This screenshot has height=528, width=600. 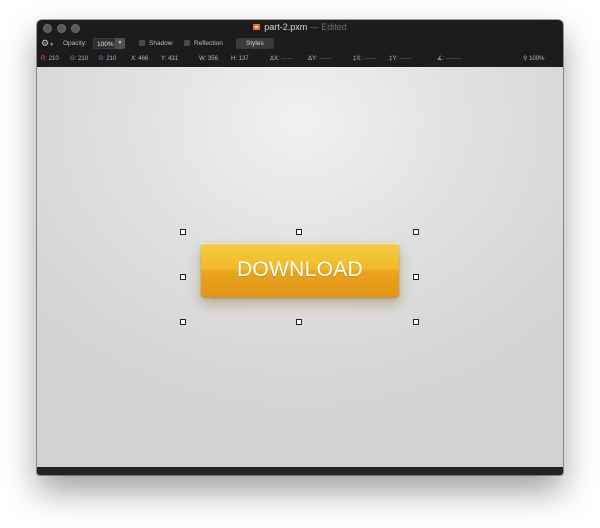 I want to click on center-y-readout: ‡Y: ------, so click(x=400, y=59).